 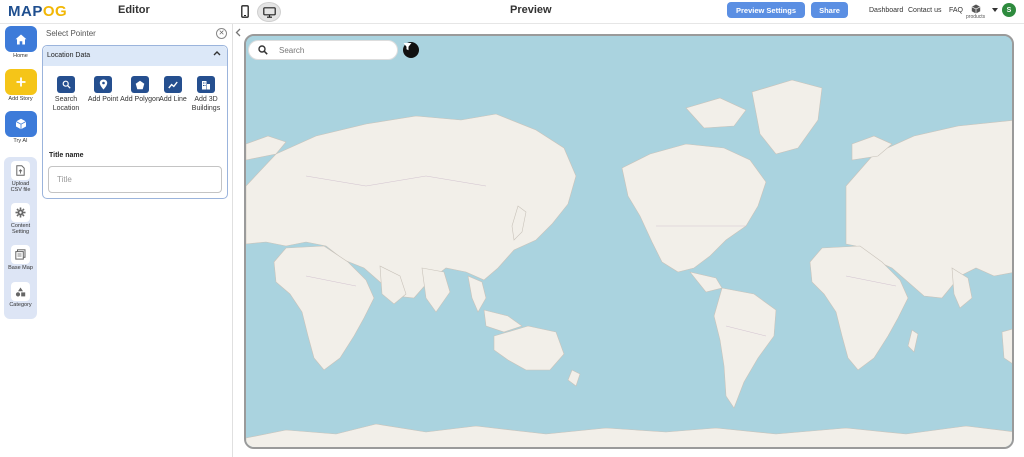 What do you see at coordinates (20, 187) in the screenshot?
I see `rail-label-upload-csv: Upload CSV file` at bounding box center [20, 187].